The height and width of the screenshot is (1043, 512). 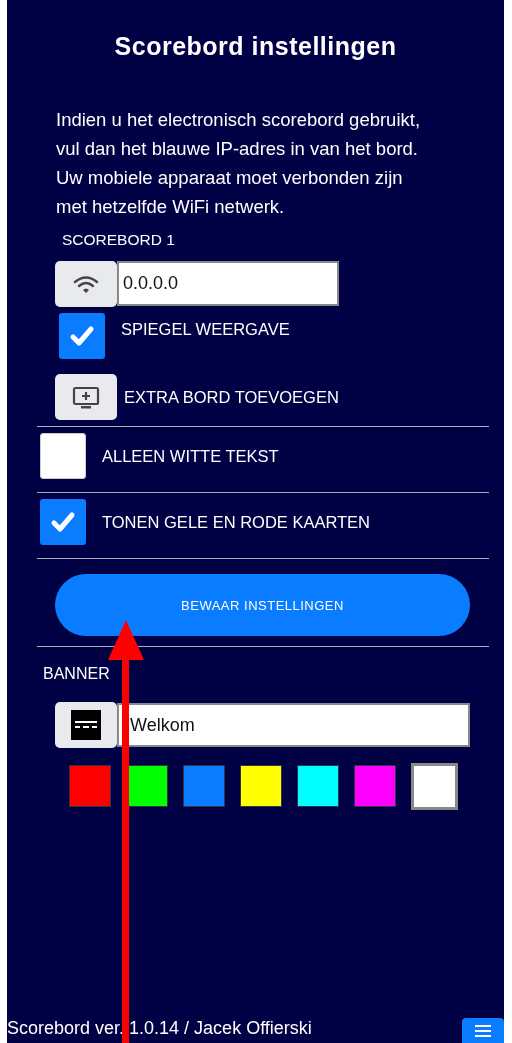 I want to click on banner-text-field: Welkom, so click(x=293, y=725).